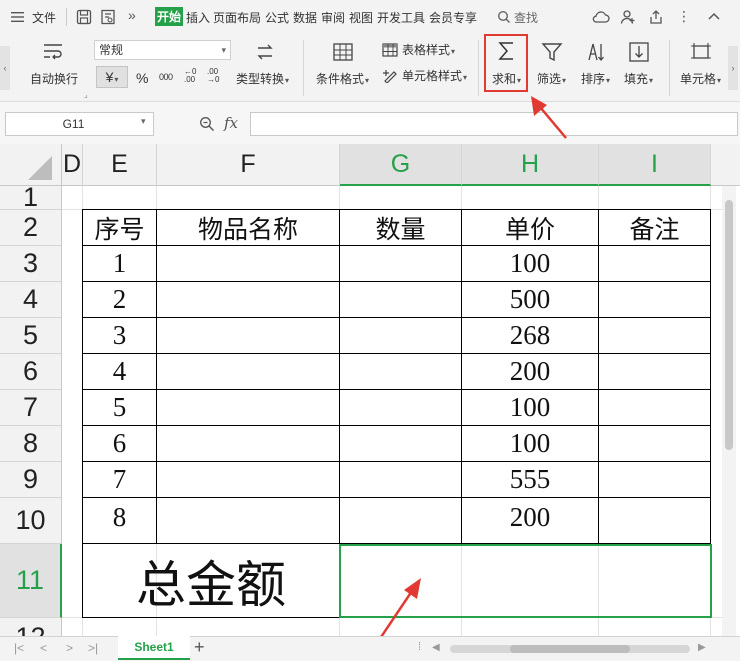 The width and height of the screenshot is (740, 661). What do you see at coordinates (154, 648) in the screenshot?
I see `sheet-tab-sheet1: Sheet1` at bounding box center [154, 648].